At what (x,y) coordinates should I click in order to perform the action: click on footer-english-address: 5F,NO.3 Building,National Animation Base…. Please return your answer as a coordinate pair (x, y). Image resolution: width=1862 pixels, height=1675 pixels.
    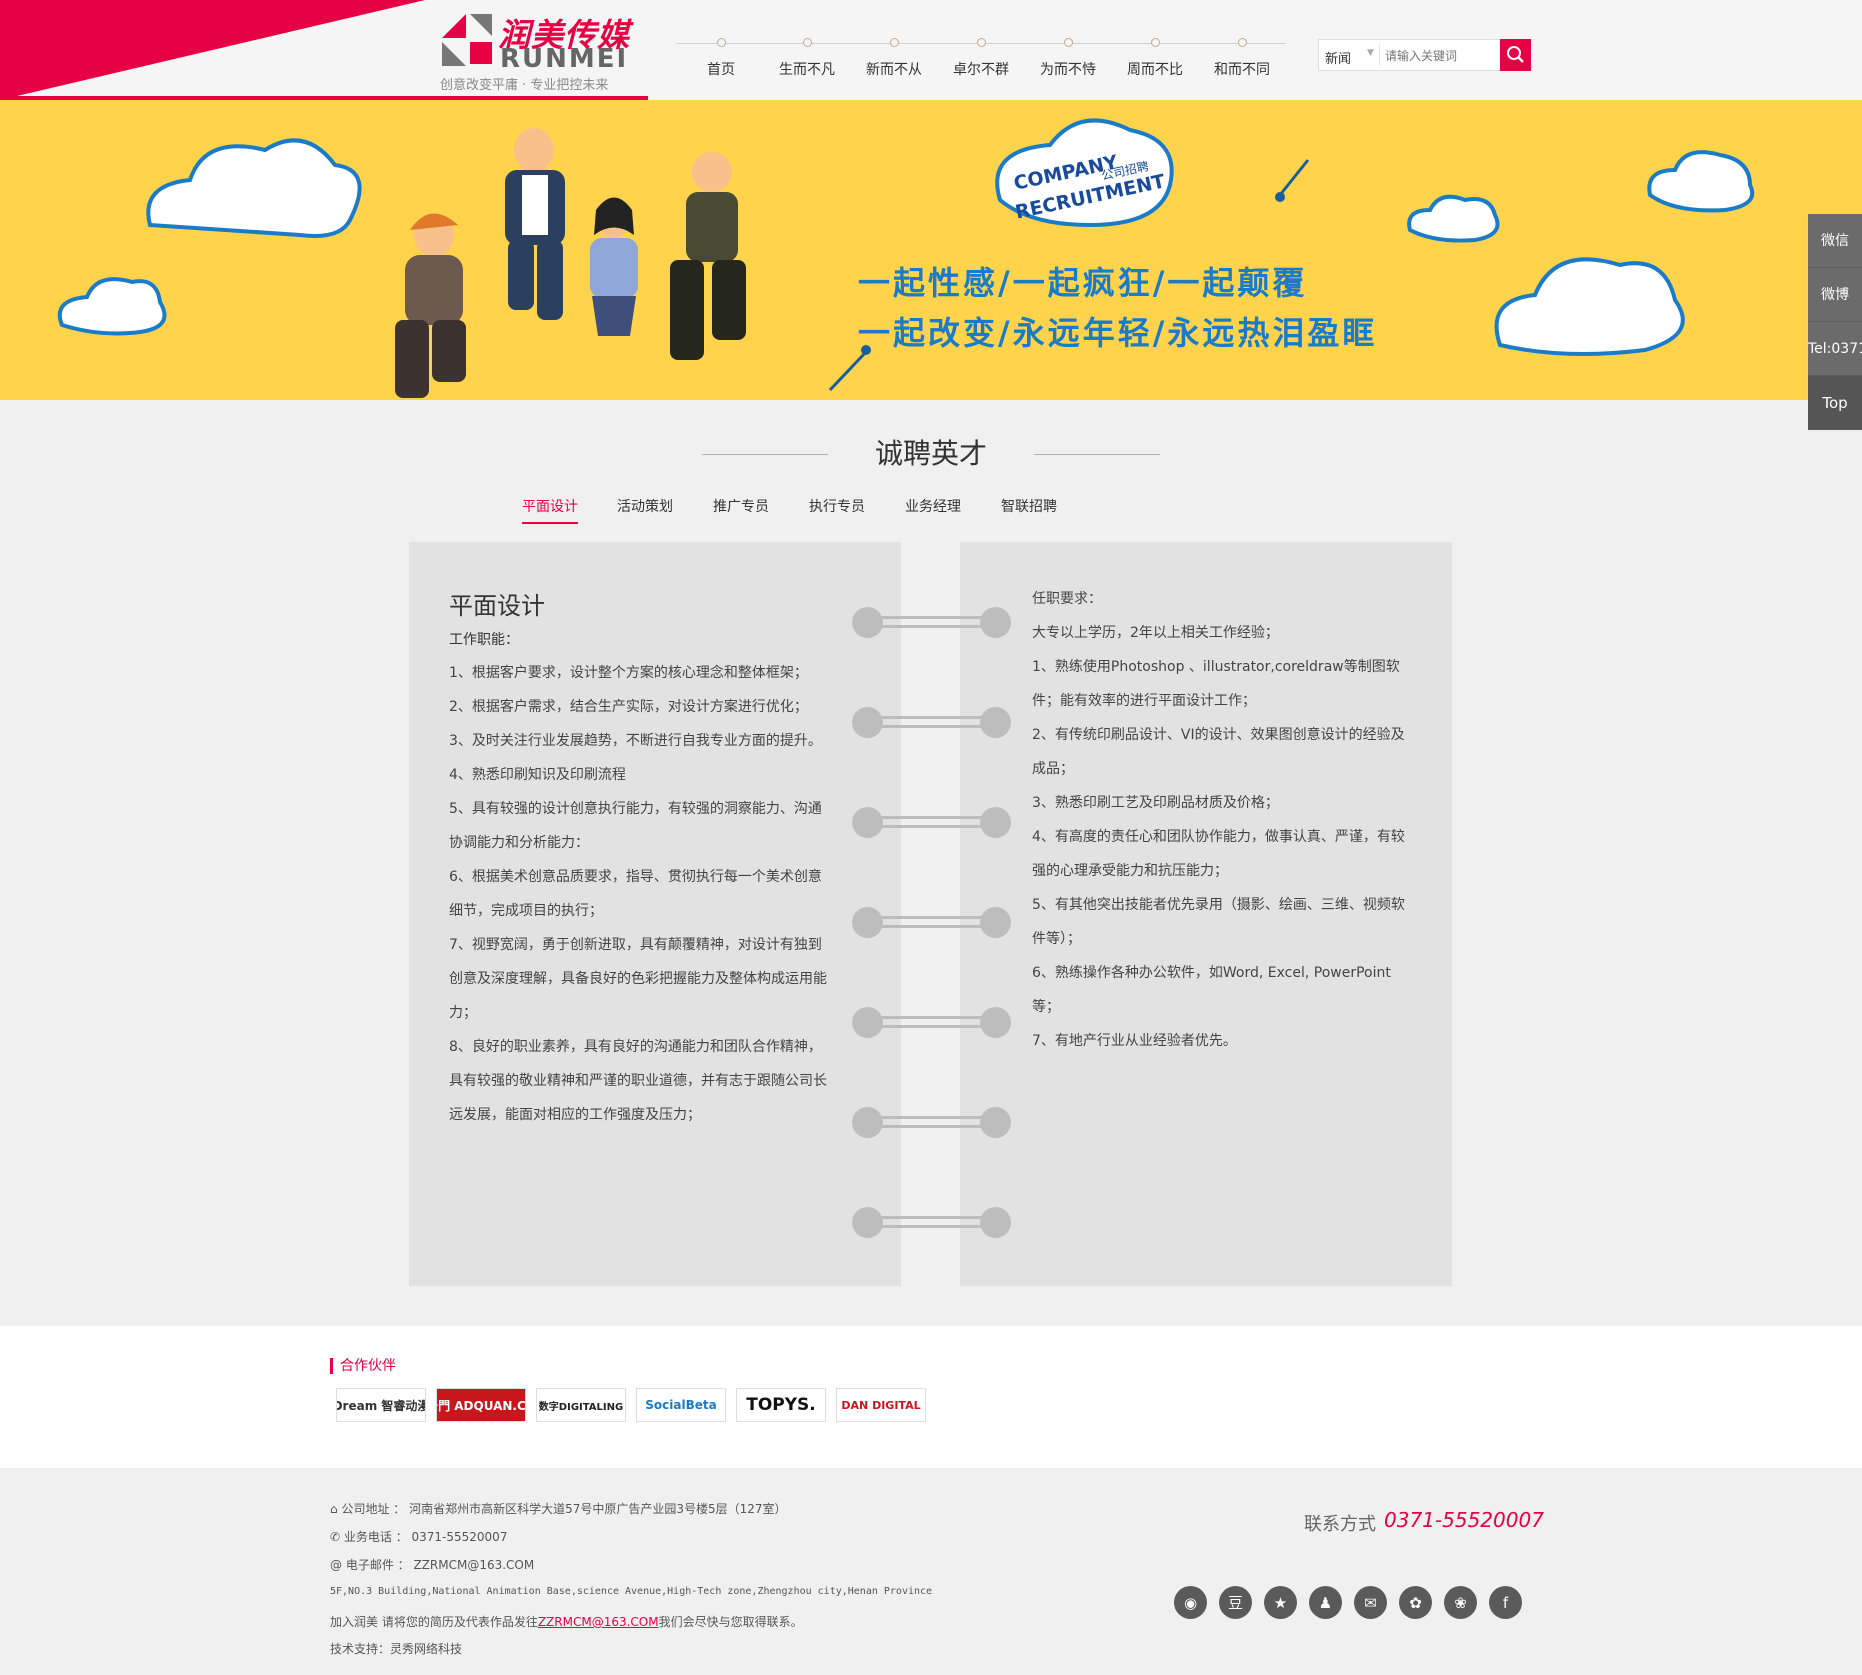
    Looking at the image, I should click on (631, 1591).